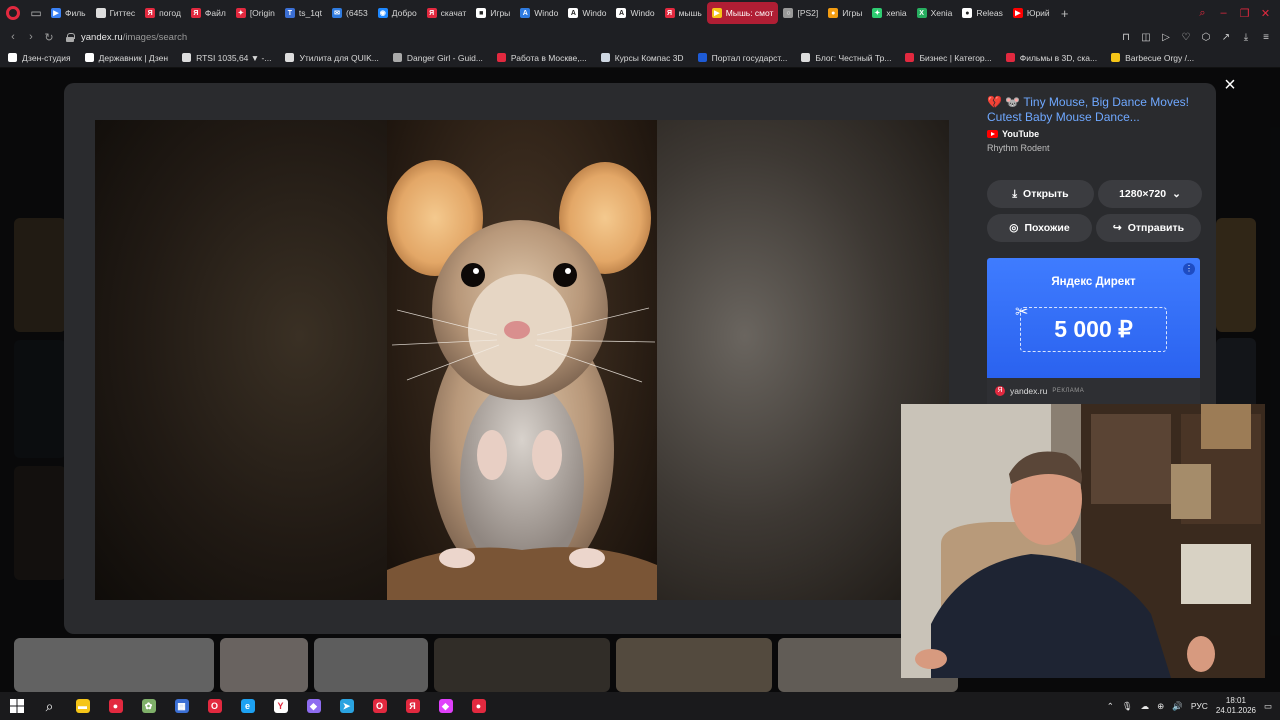 This screenshot has height=720, width=1280. What do you see at coordinates (742, 13) in the screenshot?
I see `browser-tab: ▶ Мышь: смот` at bounding box center [742, 13].